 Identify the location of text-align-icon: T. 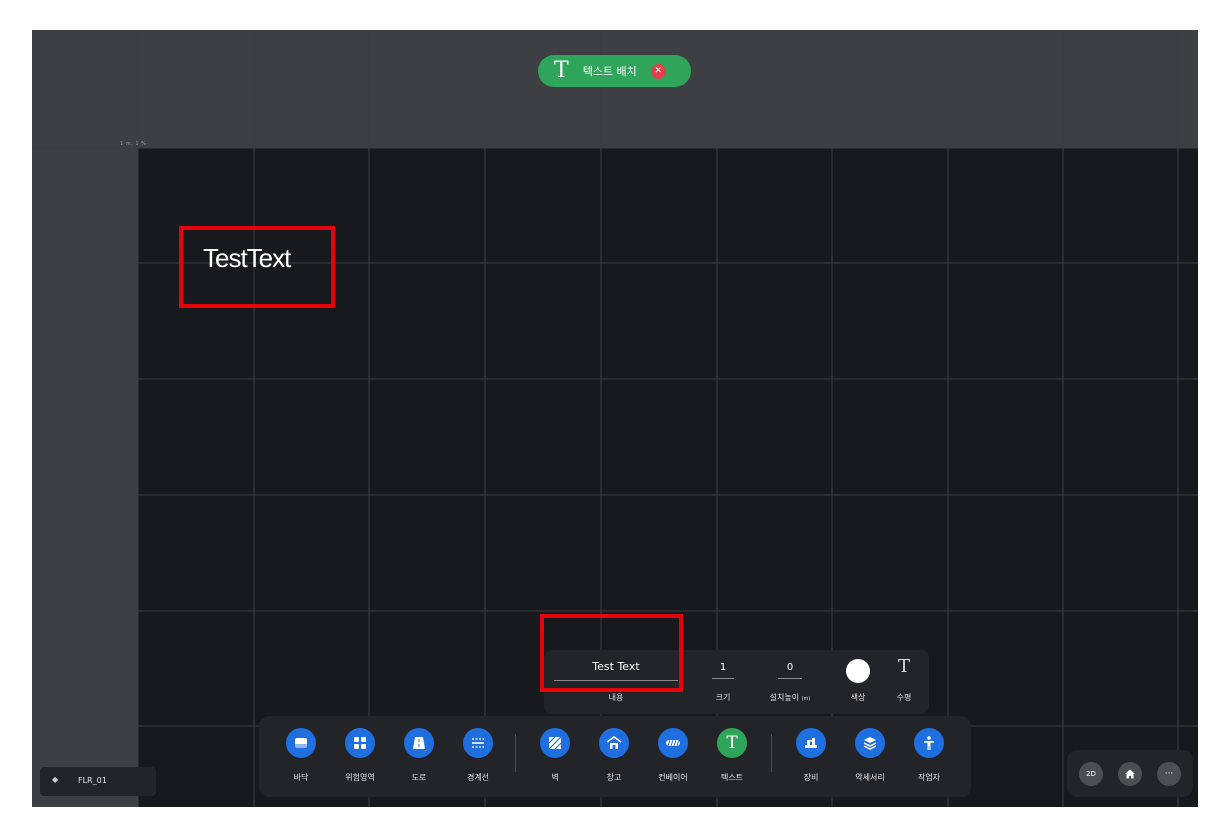
(904, 666).